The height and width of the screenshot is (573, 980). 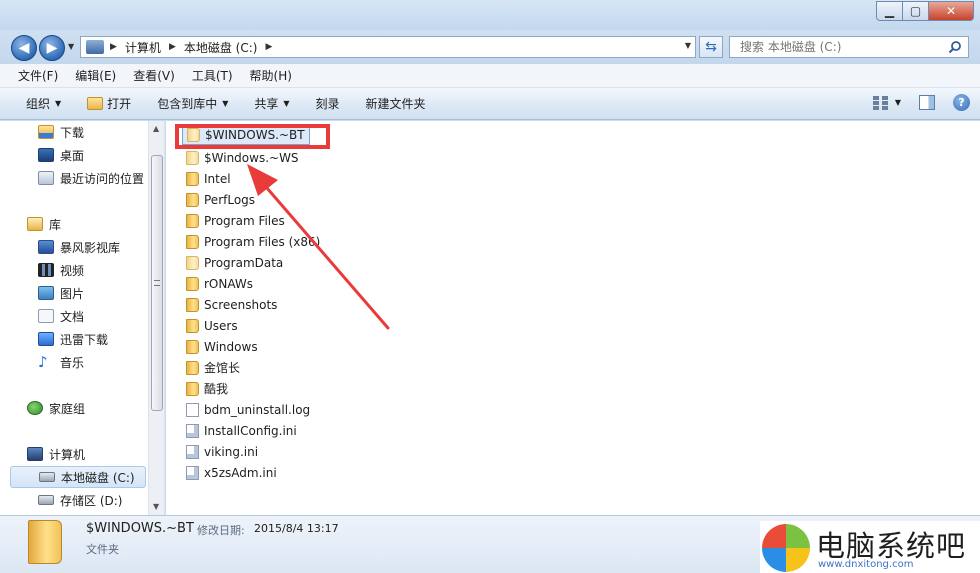 I want to click on scroll-thumb, so click(x=157, y=283).